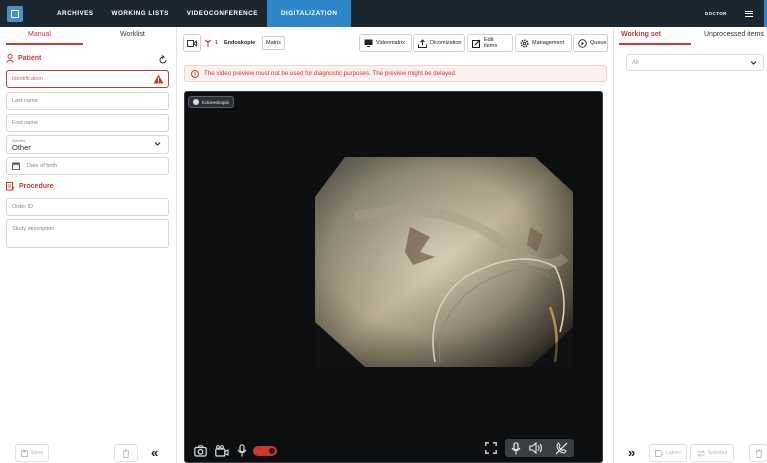 This screenshot has width=767, height=463. Describe the element at coordinates (235, 450) in the screenshot. I see `video-controls-left` at that location.